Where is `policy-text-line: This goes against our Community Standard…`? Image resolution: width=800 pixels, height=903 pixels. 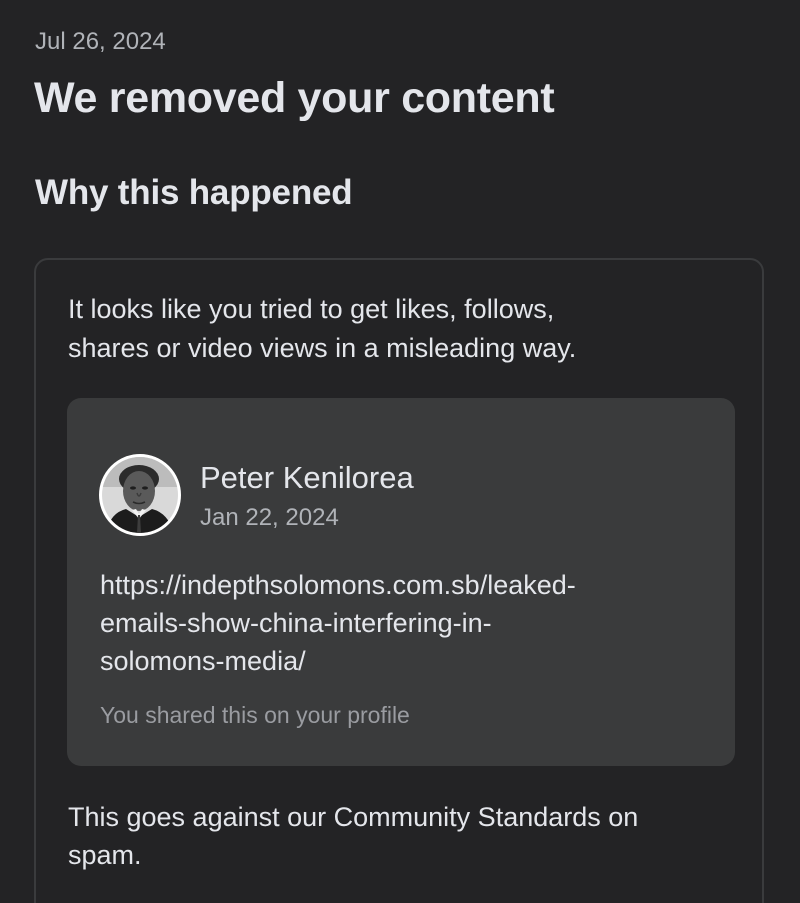
policy-text-line: This goes against our Community Standard… is located at coordinates (353, 817).